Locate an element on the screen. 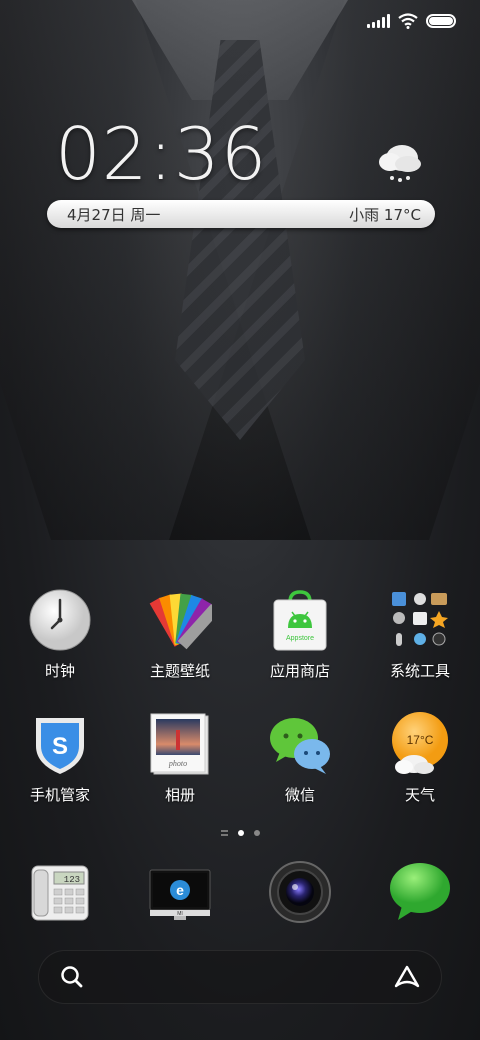 This screenshot has width=480, height=1040. svg-text: e is located at coordinates (180, 890).